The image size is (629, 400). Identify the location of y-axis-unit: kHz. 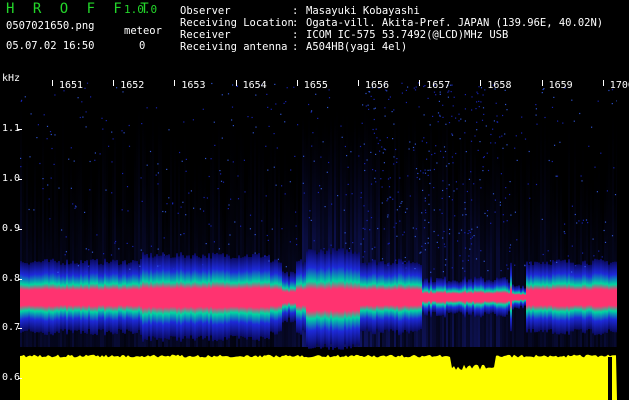
(11, 78).